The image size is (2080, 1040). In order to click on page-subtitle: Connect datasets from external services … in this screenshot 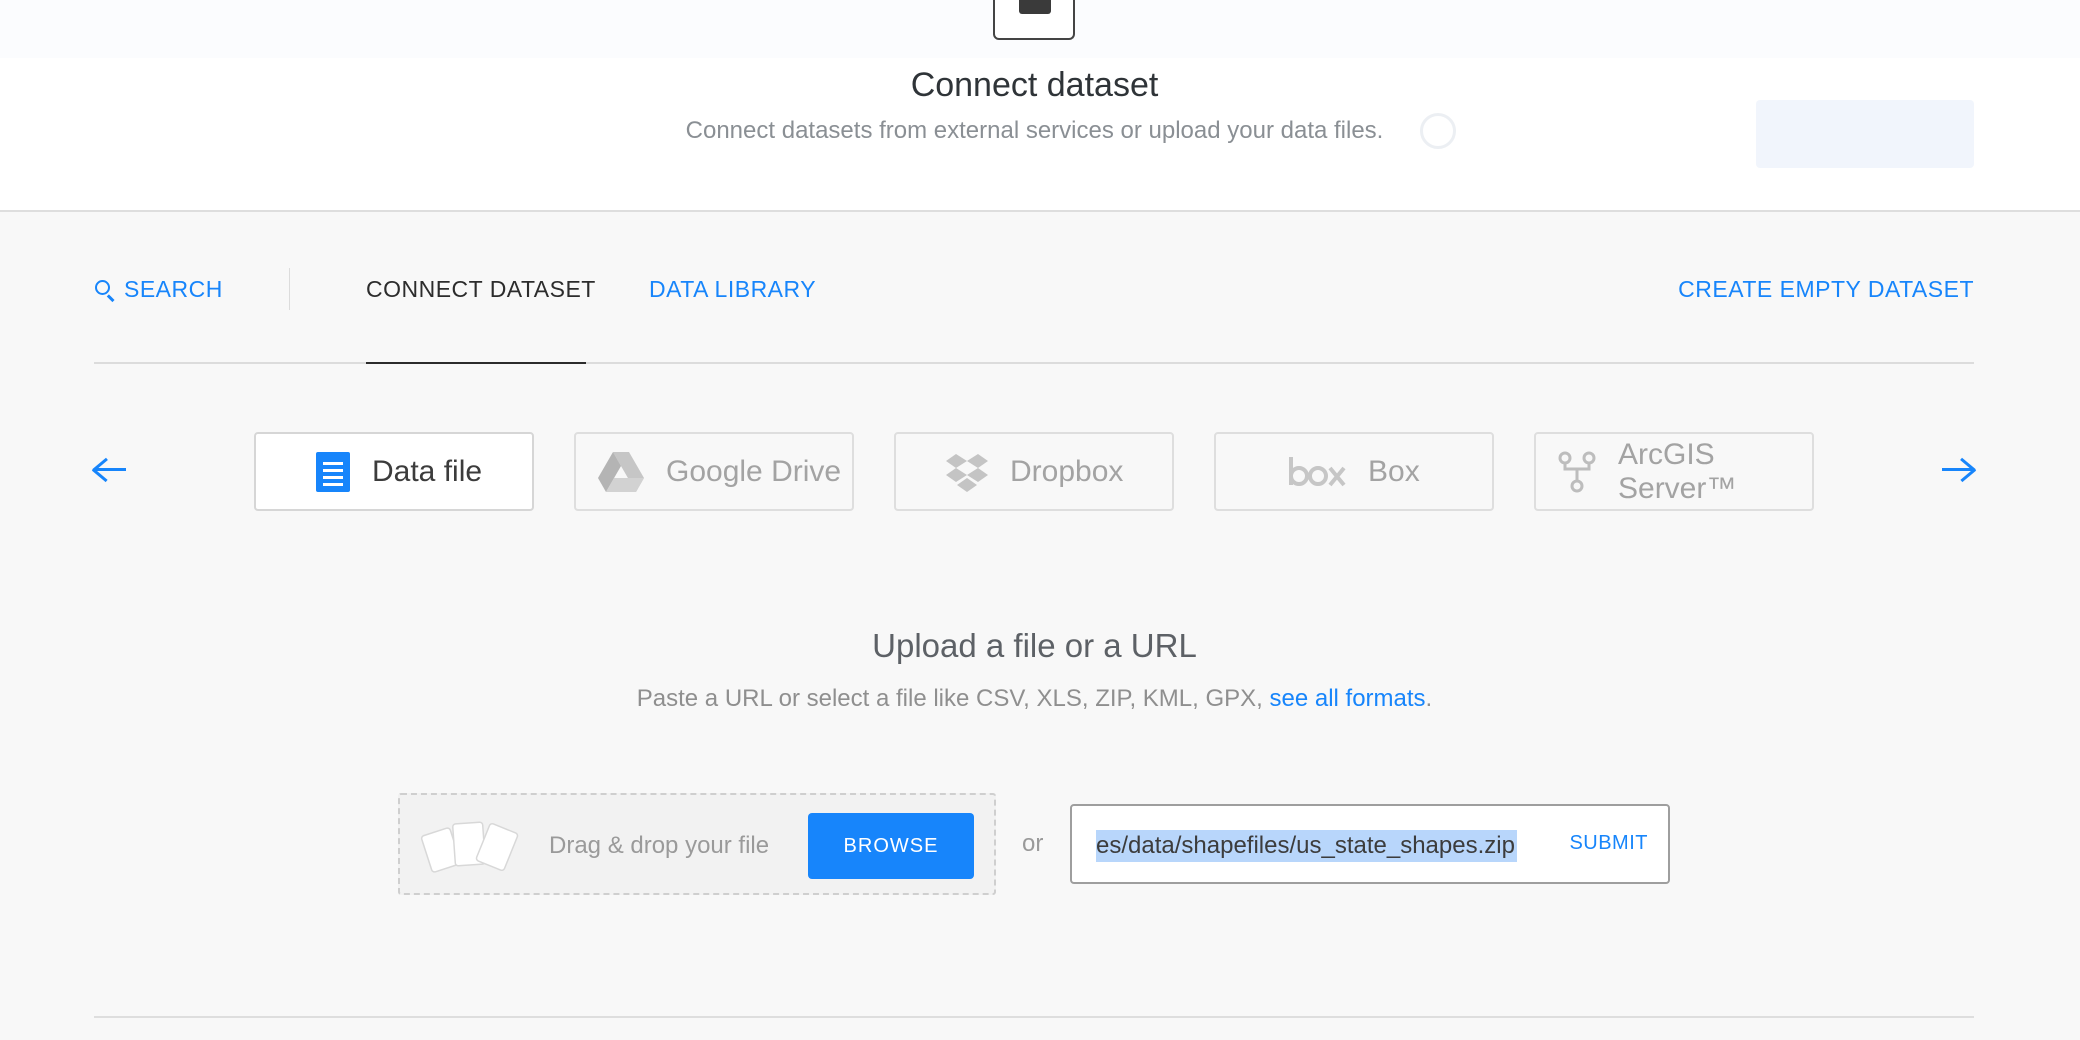, I will do `click(1034, 130)`.